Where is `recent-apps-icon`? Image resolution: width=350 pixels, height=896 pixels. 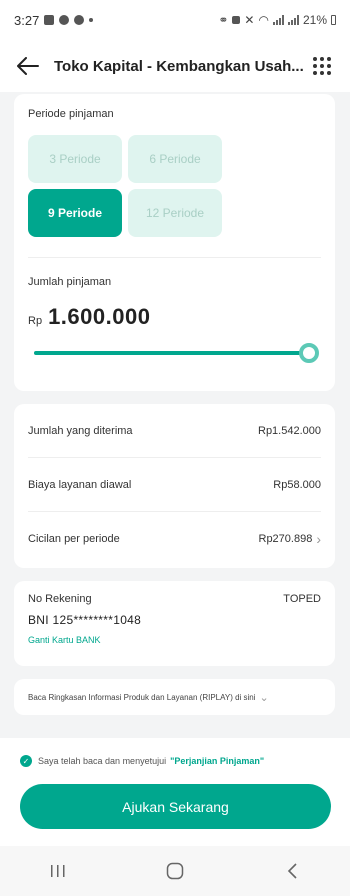
recent-apps-icon is located at coordinates (58, 871).